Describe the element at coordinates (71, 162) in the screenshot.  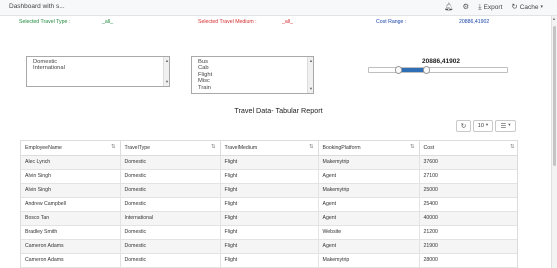
I see `employee-name-cell: Alec Lynch` at that location.